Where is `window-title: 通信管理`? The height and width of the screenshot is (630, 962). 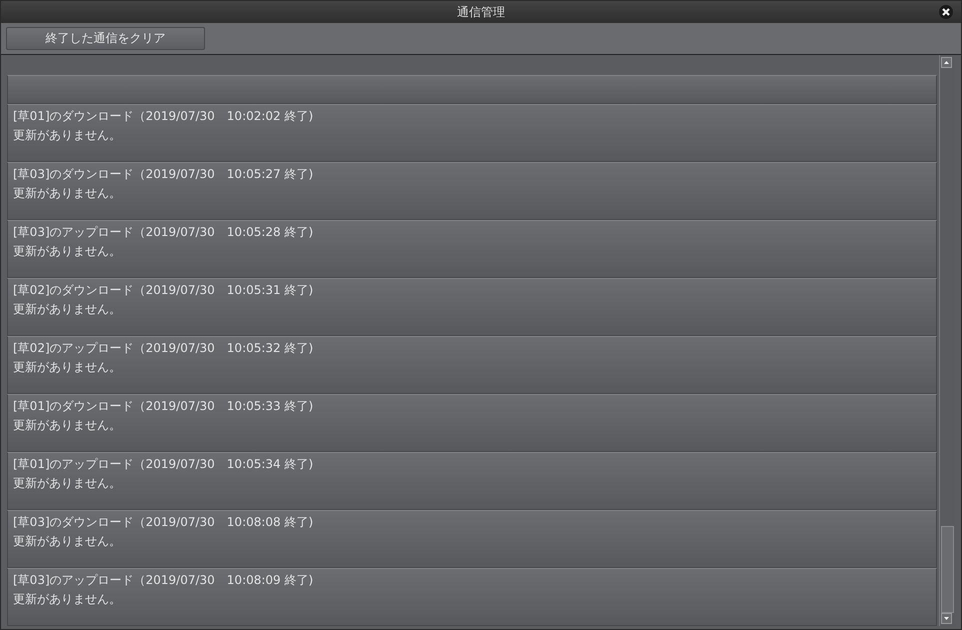 window-title: 通信管理 is located at coordinates (481, 12).